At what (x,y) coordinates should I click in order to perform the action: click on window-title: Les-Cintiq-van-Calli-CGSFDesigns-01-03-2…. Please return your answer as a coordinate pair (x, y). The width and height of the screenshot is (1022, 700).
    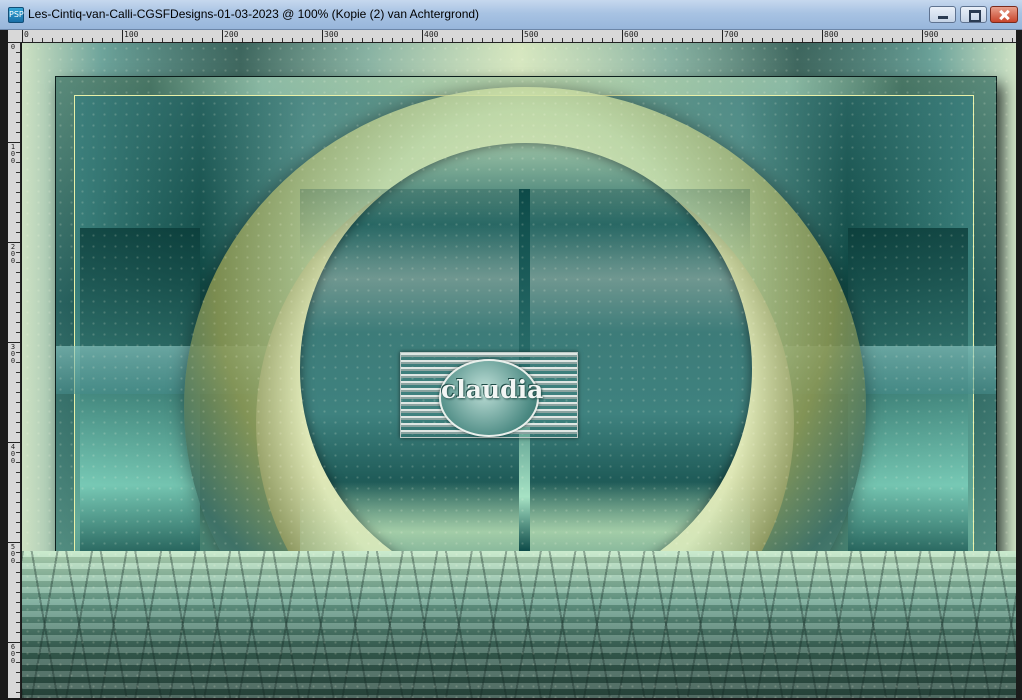
    Looking at the image, I should click on (254, 14).